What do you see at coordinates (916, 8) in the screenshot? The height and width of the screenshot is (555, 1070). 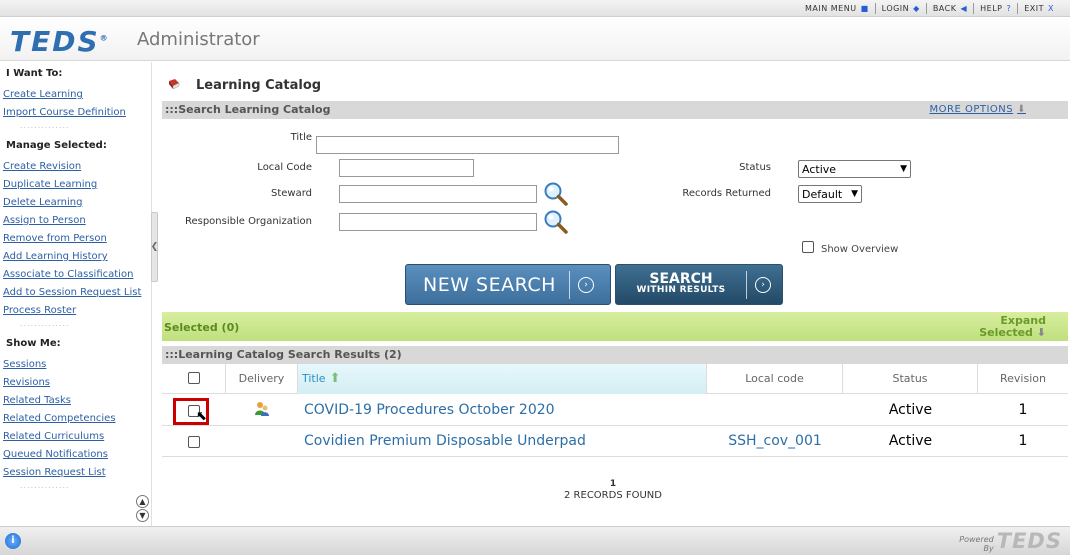 I see `login-icon: ◆` at bounding box center [916, 8].